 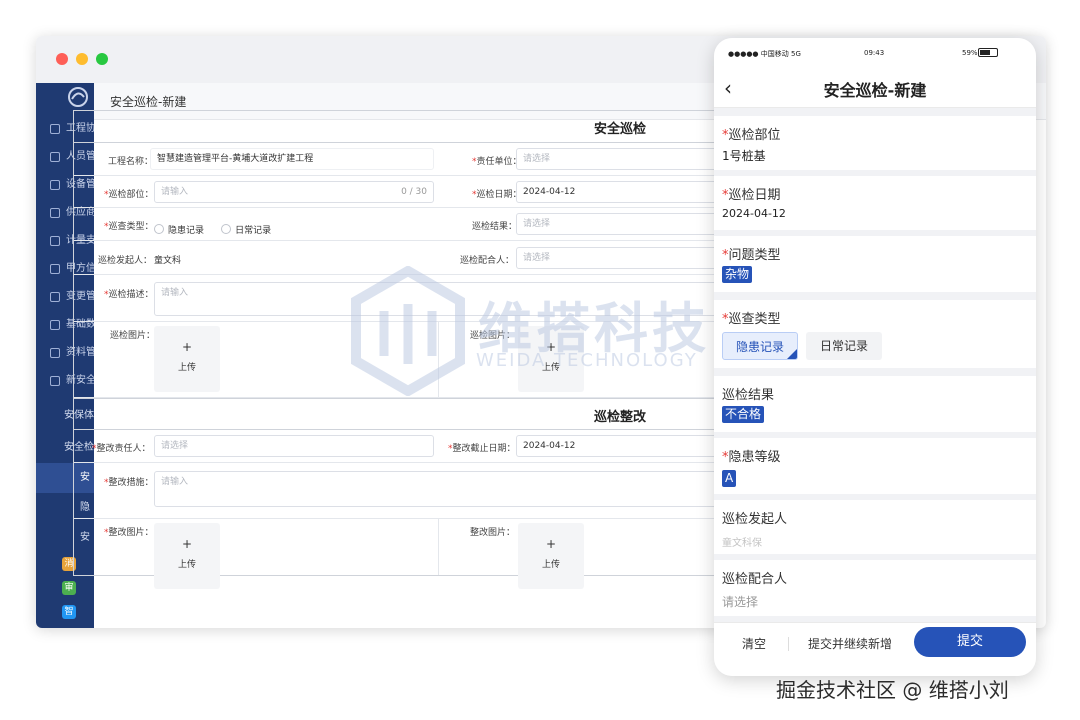 I want to click on radio-hazard, so click(x=159, y=229).